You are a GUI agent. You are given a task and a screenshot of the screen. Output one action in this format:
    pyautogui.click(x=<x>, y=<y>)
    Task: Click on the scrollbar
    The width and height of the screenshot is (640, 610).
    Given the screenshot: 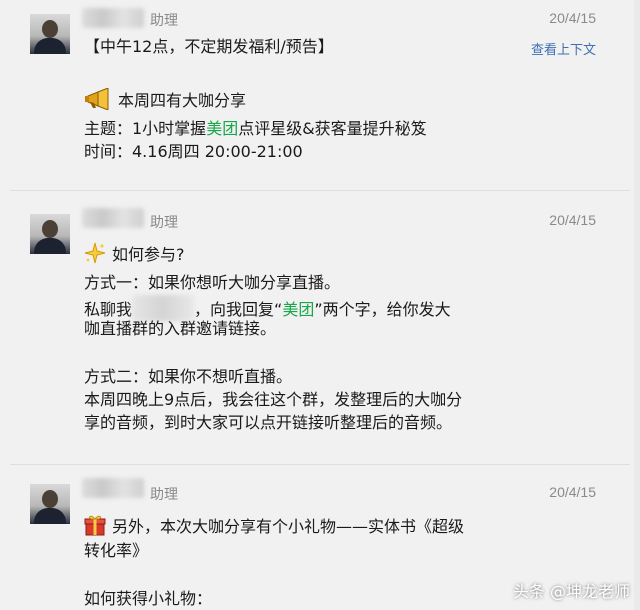 What is the action you would take?
    pyautogui.click(x=637, y=305)
    